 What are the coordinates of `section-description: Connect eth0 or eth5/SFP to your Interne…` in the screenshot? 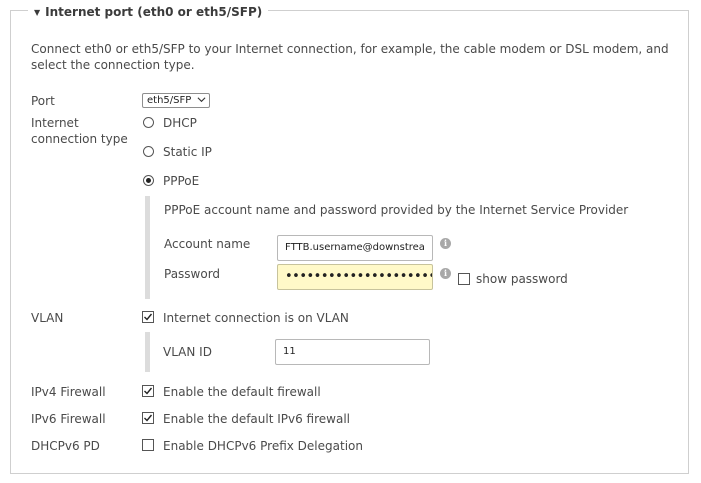 It's located at (350, 57).